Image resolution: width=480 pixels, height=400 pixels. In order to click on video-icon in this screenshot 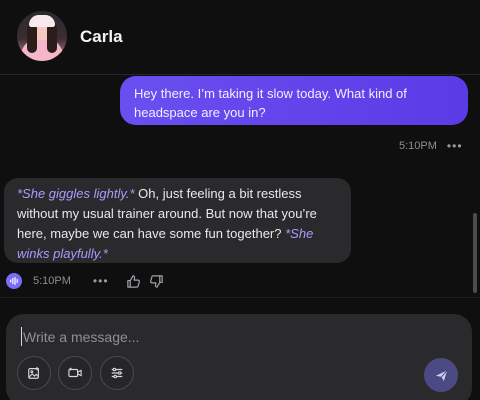, I will do `click(75, 372)`.